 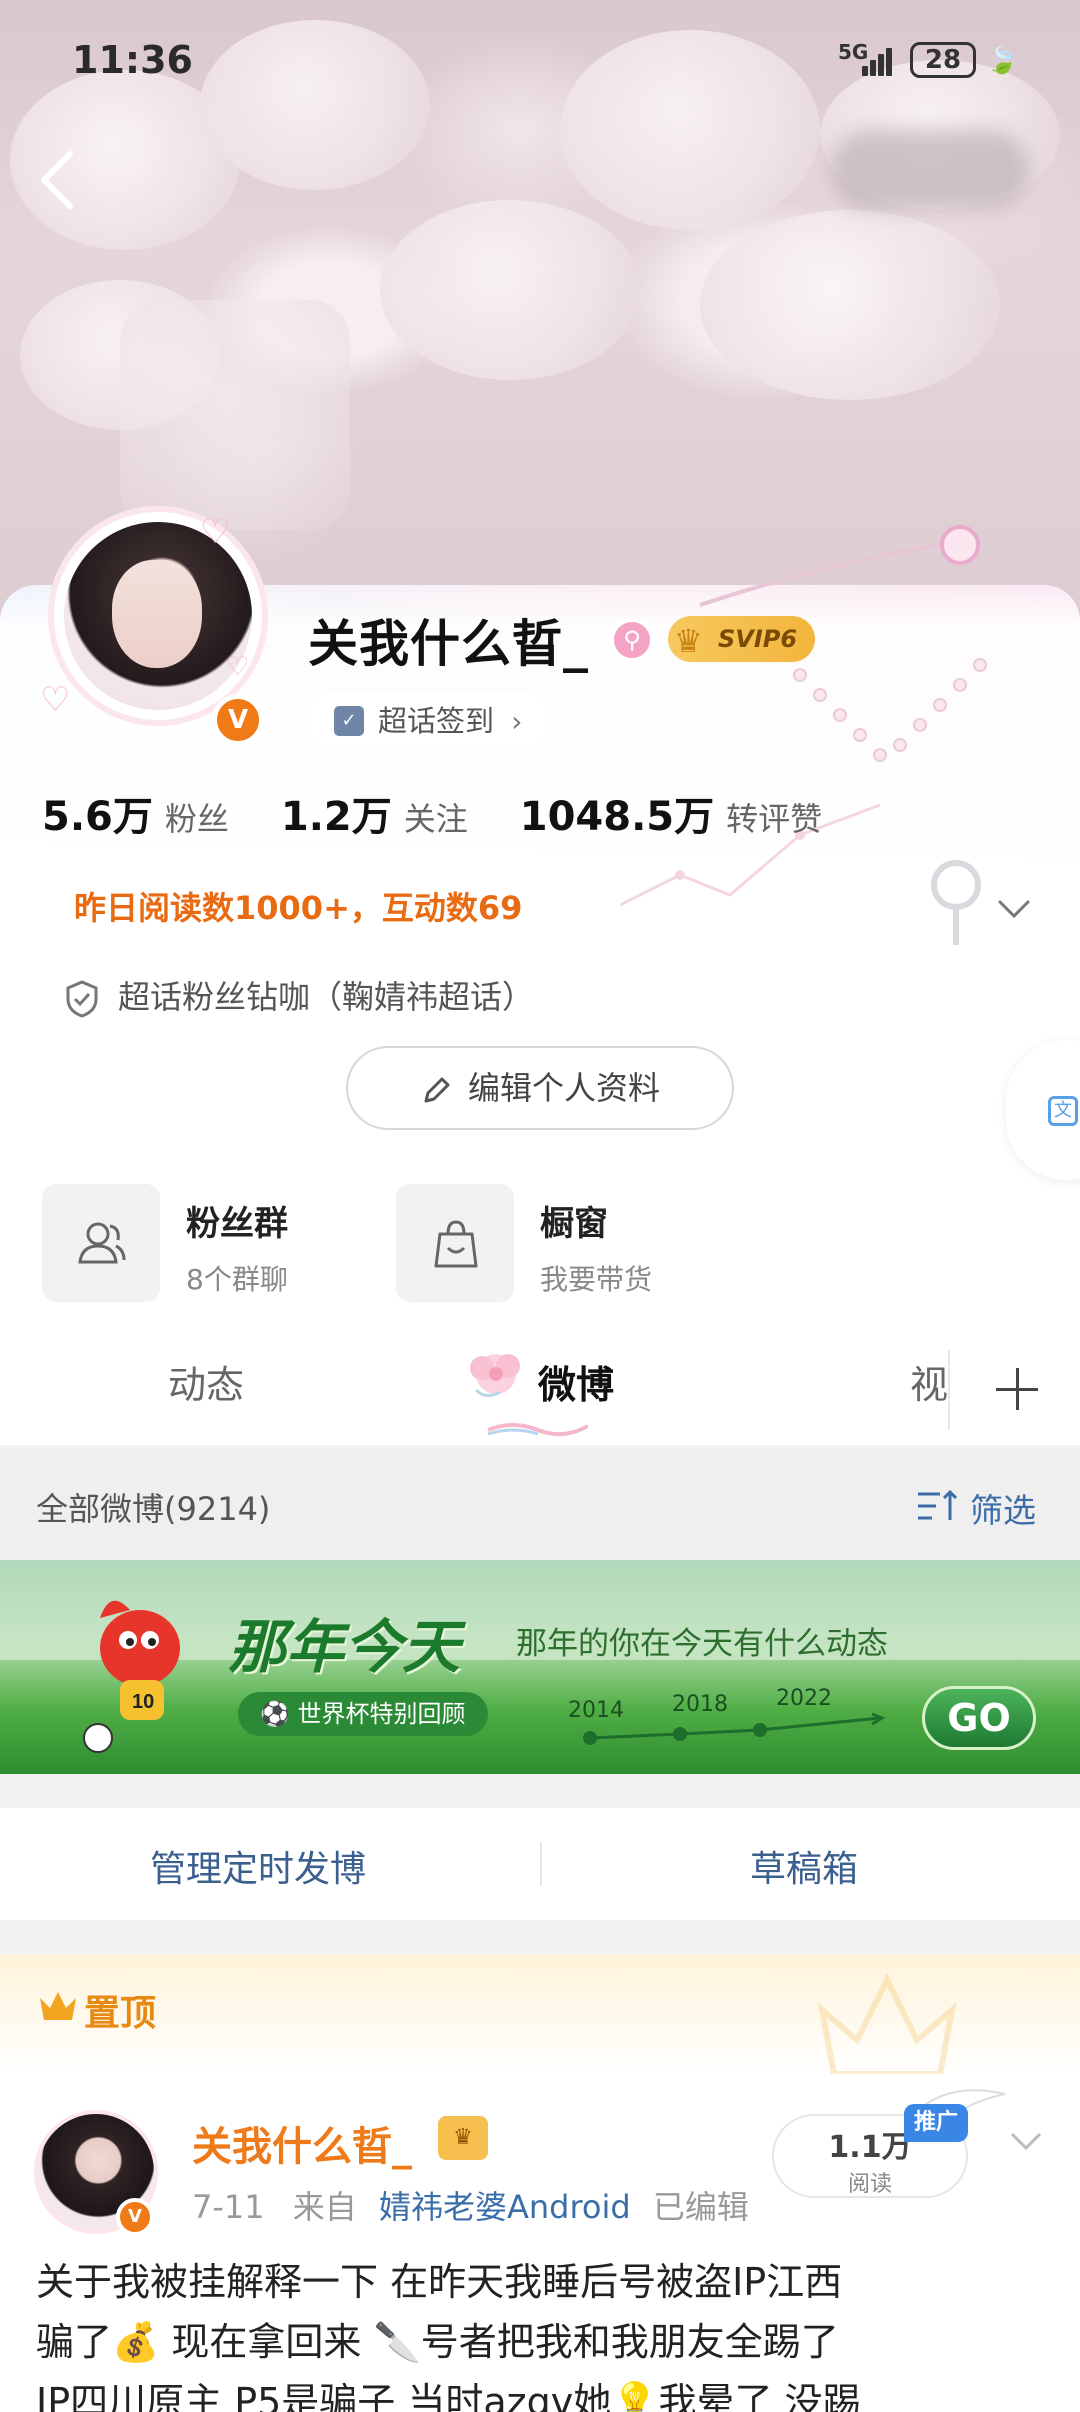 What do you see at coordinates (869, 2184) in the screenshot?
I see `read-count-label: 阅读` at bounding box center [869, 2184].